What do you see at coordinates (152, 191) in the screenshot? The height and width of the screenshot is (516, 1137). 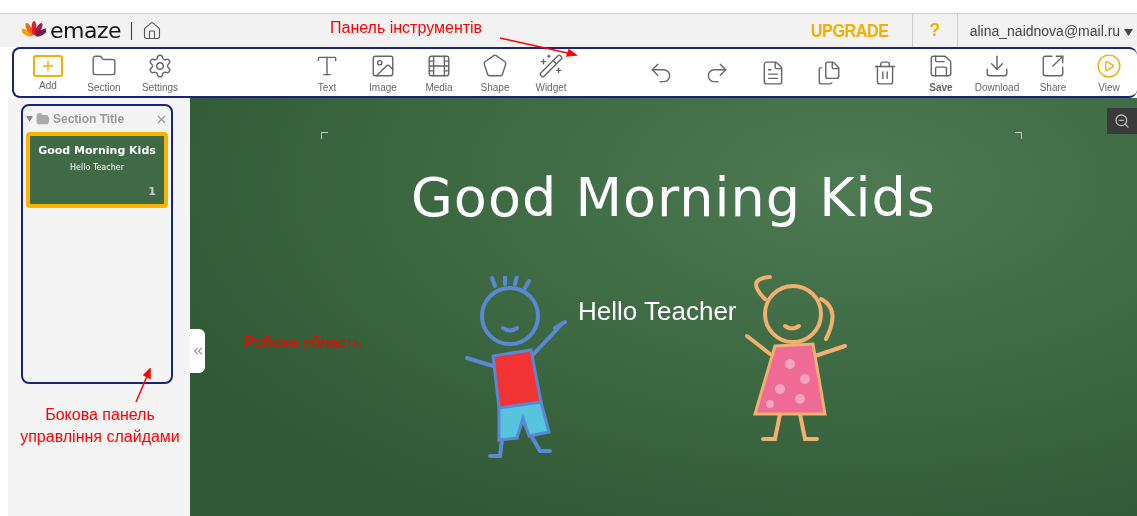 I see `slide-number: 1` at bounding box center [152, 191].